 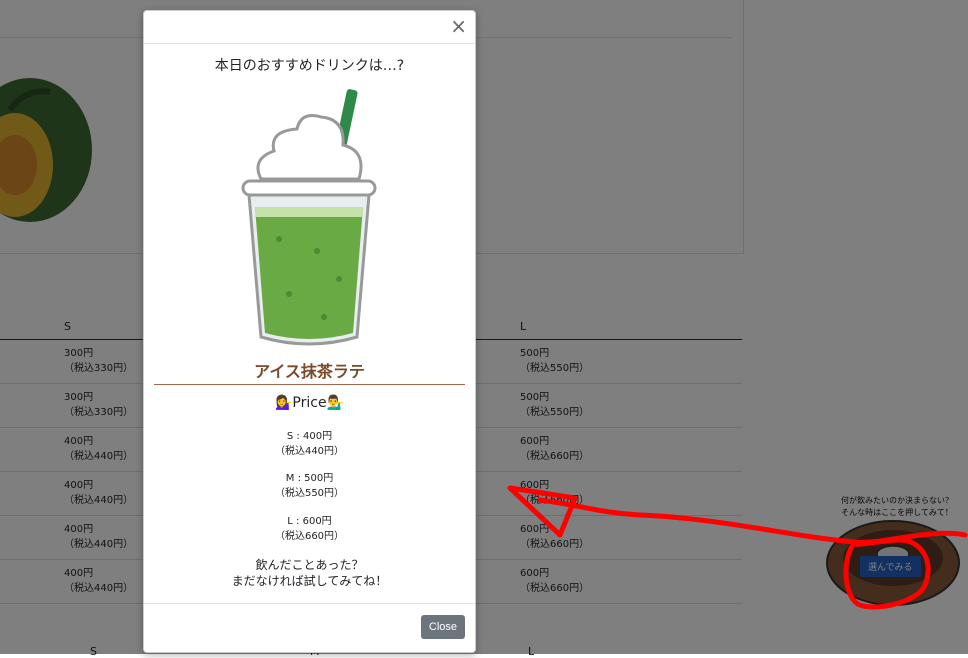 I want to click on close-icon: ×, so click(x=458, y=26).